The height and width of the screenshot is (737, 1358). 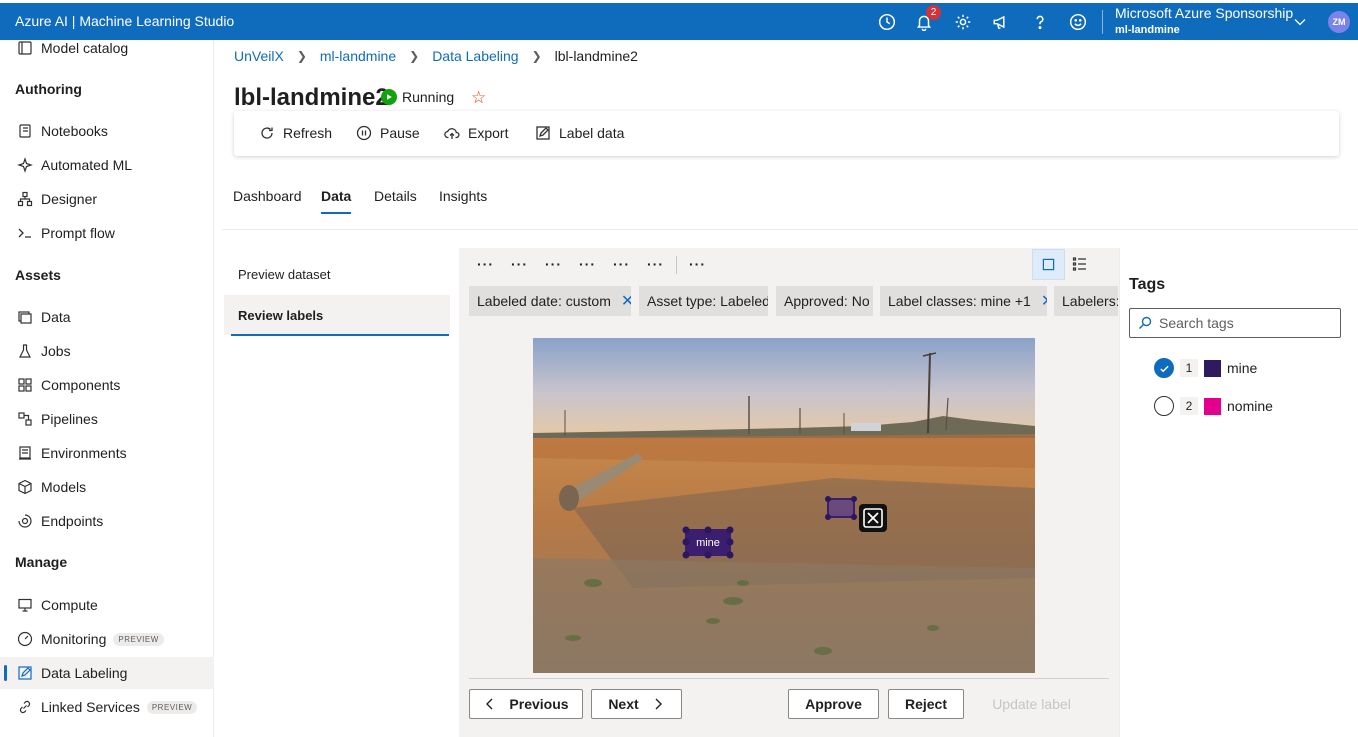 What do you see at coordinates (25, 317) in the screenshot?
I see `data-icon` at bounding box center [25, 317].